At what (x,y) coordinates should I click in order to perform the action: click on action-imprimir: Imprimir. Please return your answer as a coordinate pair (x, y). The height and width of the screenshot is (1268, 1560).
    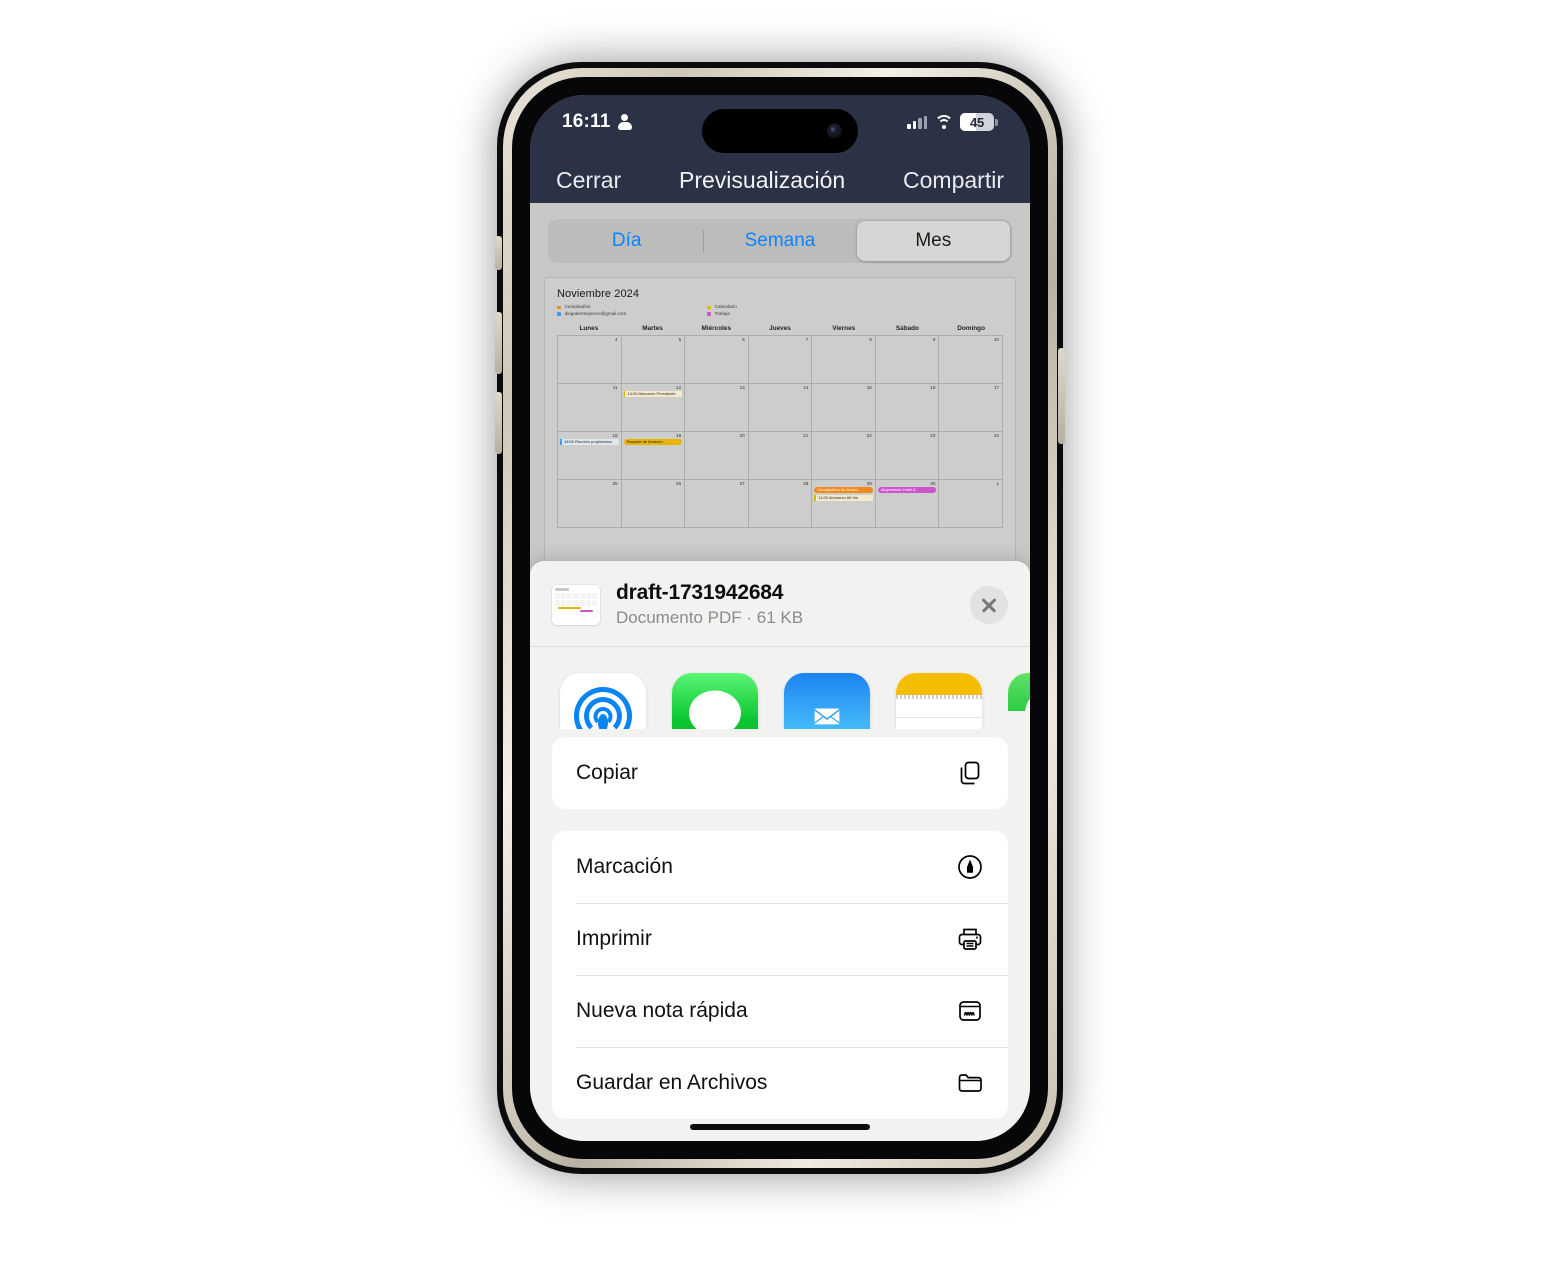
    Looking at the image, I should click on (780, 939).